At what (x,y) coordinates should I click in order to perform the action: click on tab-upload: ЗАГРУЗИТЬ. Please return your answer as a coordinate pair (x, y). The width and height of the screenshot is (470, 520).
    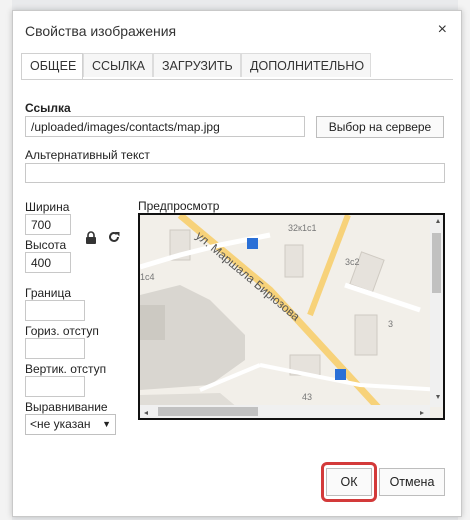
    Looking at the image, I should click on (197, 65).